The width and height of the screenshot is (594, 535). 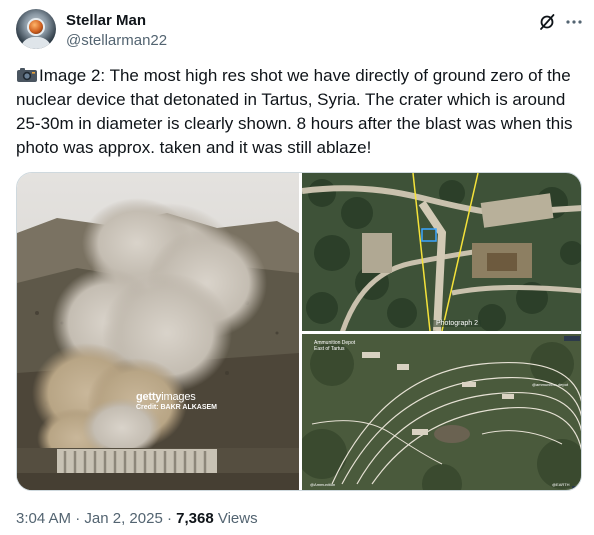 What do you see at coordinates (457, 323) in the screenshot?
I see `photo-label: Photograph 2` at bounding box center [457, 323].